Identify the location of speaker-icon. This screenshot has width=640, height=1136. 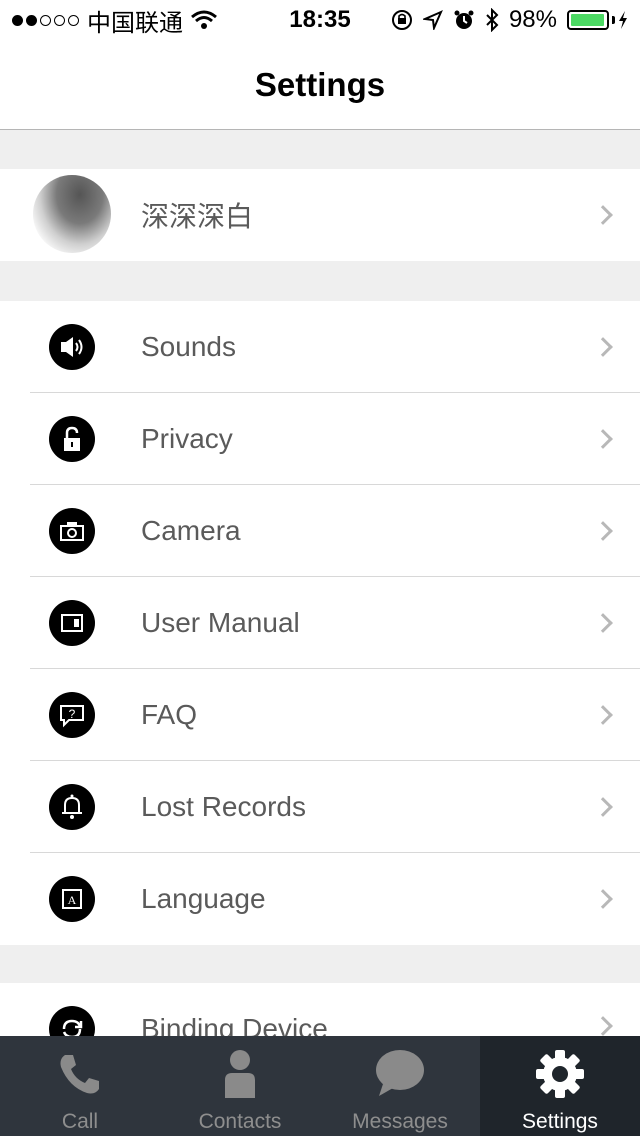
(72, 347).